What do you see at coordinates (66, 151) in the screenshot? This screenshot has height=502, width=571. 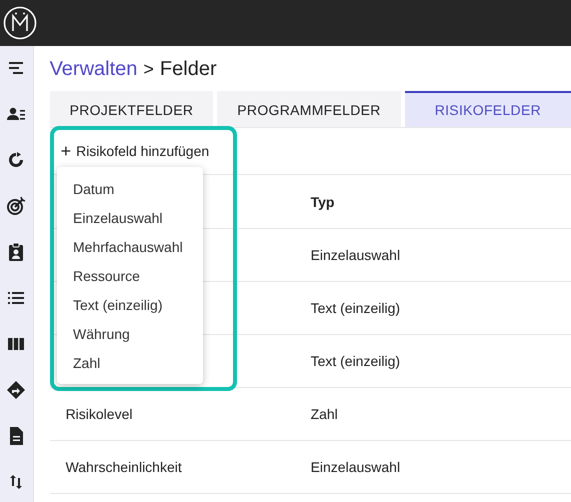 I see `plus-icon: +` at bounding box center [66, 151].